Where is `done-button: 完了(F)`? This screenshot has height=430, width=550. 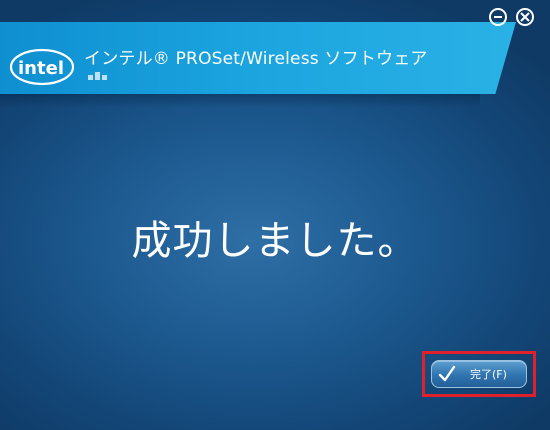
done-button: 完了(F) is located at coordinates (479, 374).